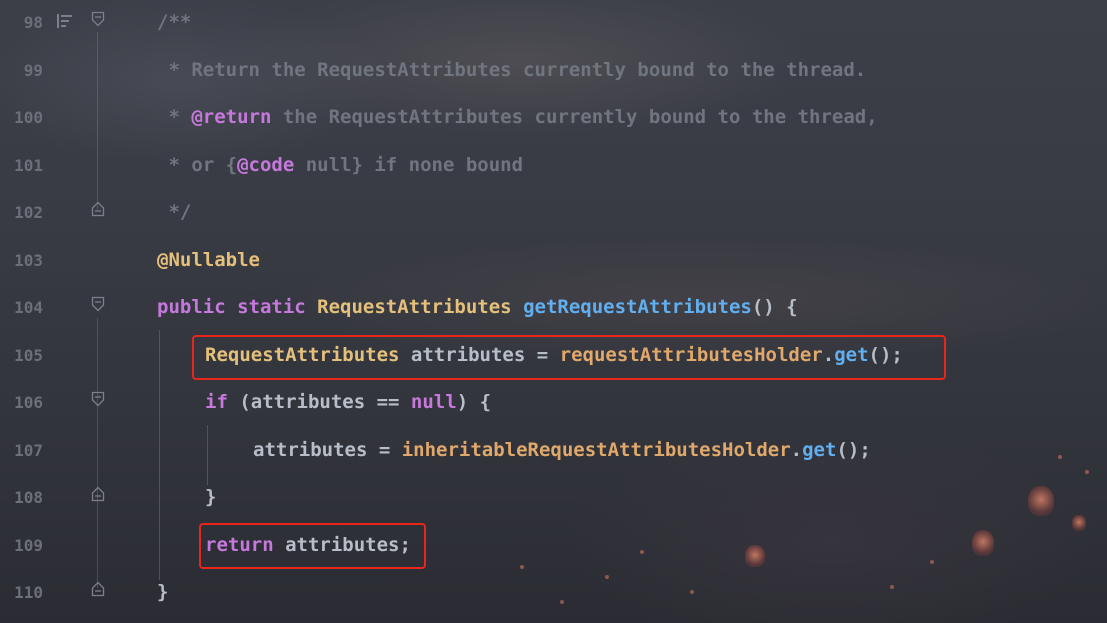 The image size is (1107, 623). Describe the element at coordinates (21, 165) in the screenshot. I see `line-number: 101` at that location.